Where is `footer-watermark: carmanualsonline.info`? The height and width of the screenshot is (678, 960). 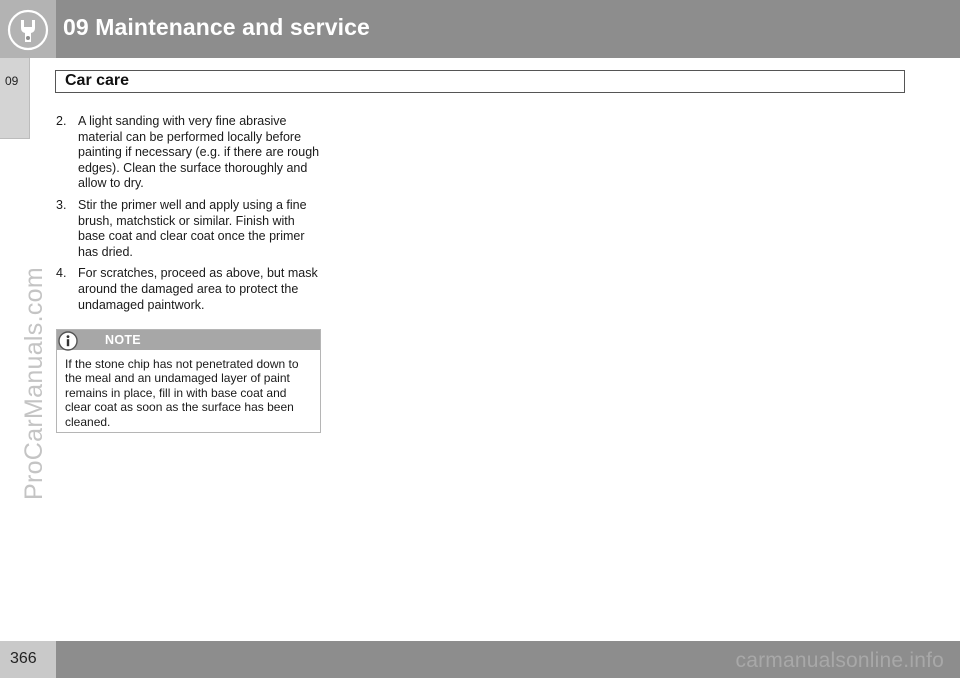 footer-watermark: carmanualsonline.info is located at coordinates (839, 660).